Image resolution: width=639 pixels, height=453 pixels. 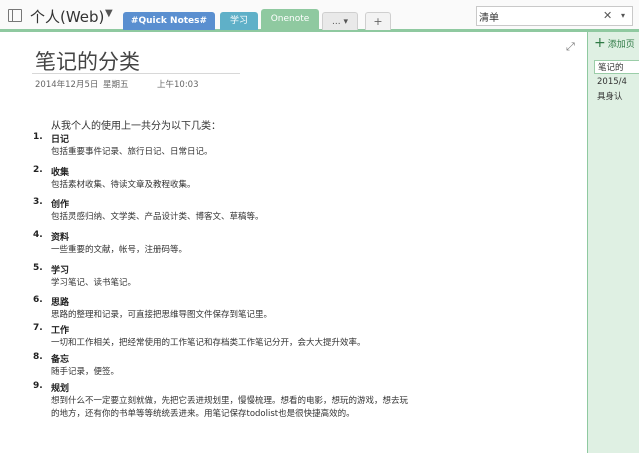 I want to click on page-weekday: 星期五, so click(x=116, y=85).